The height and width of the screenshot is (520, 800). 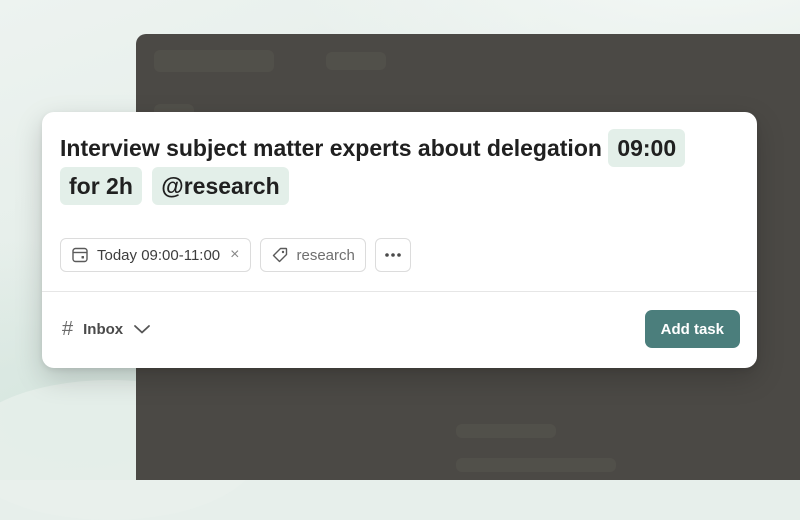 What do you see at coordinates (692, 329) in the screenshot?
I see `add-task-button: Add task` at bounding box center [692, 329].